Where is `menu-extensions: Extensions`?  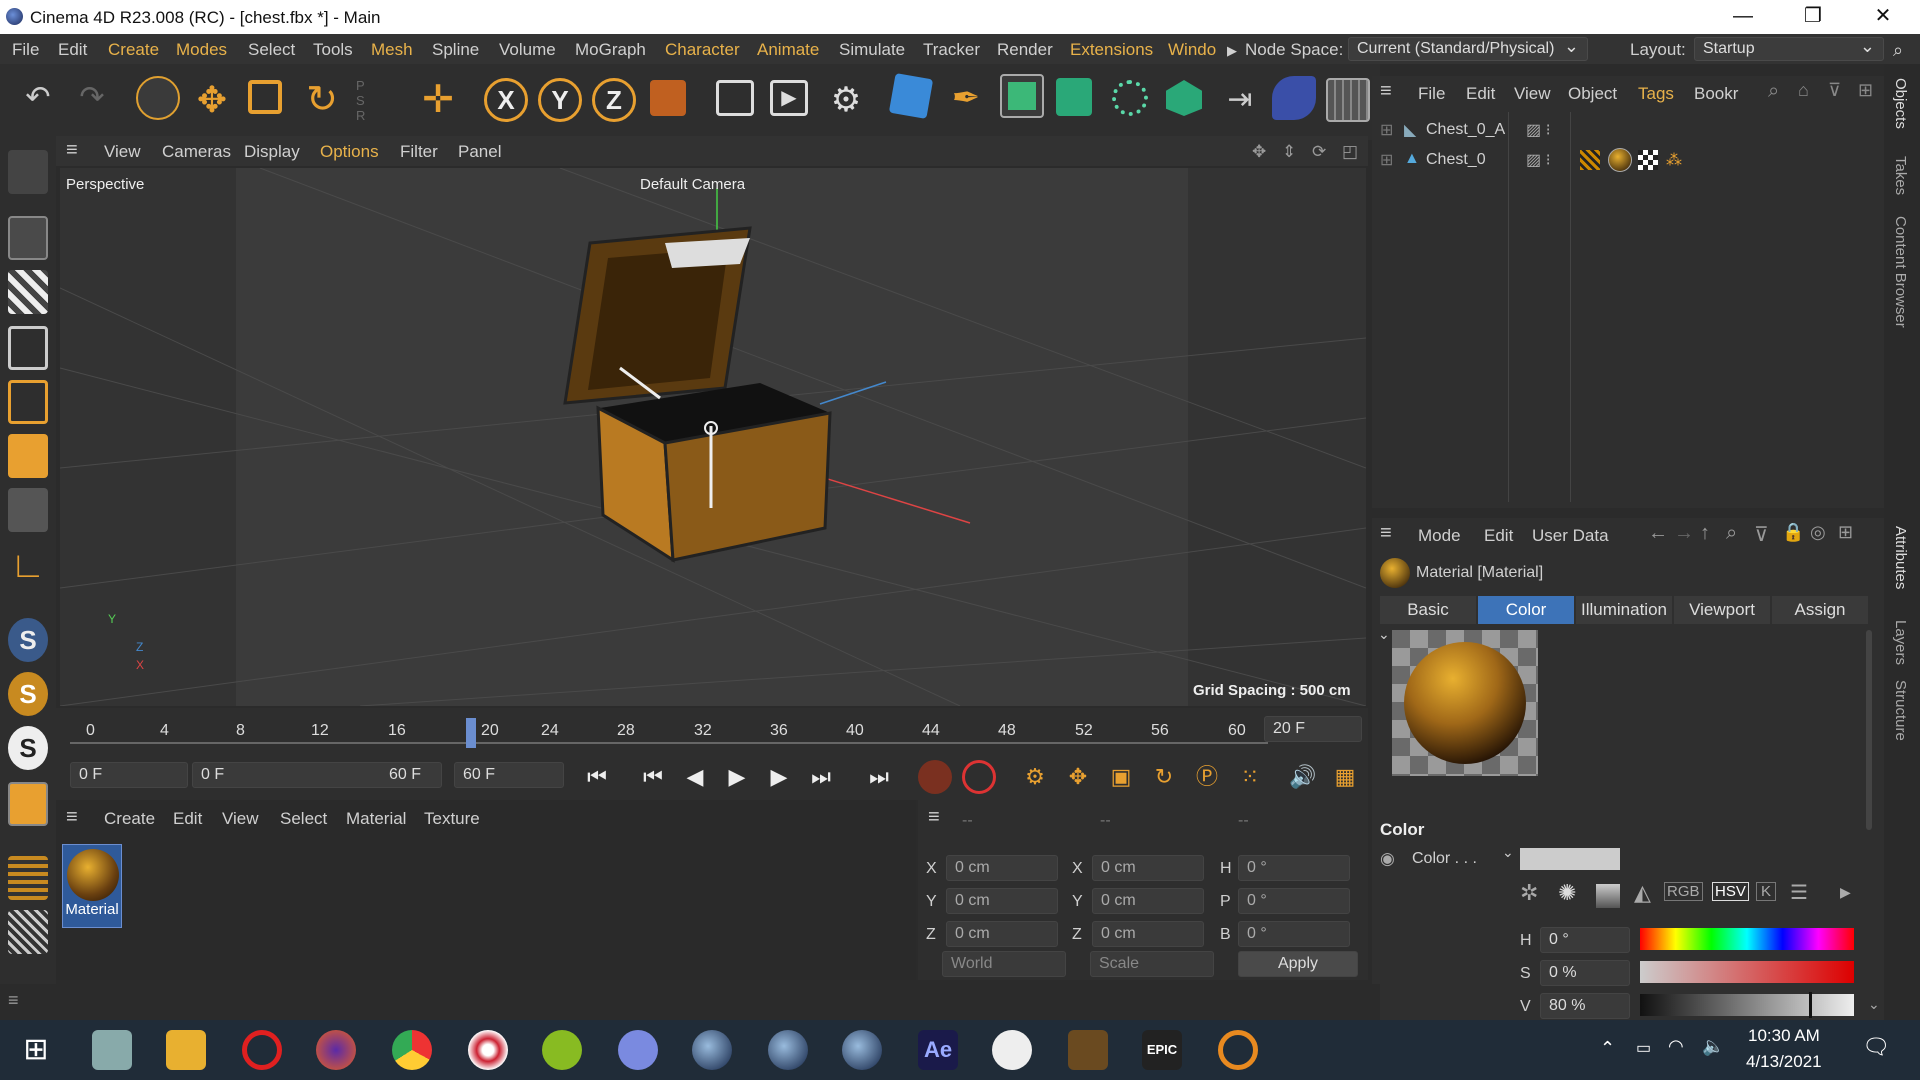 menu-extensions: Extensions is located at coordinates (1111, 50).